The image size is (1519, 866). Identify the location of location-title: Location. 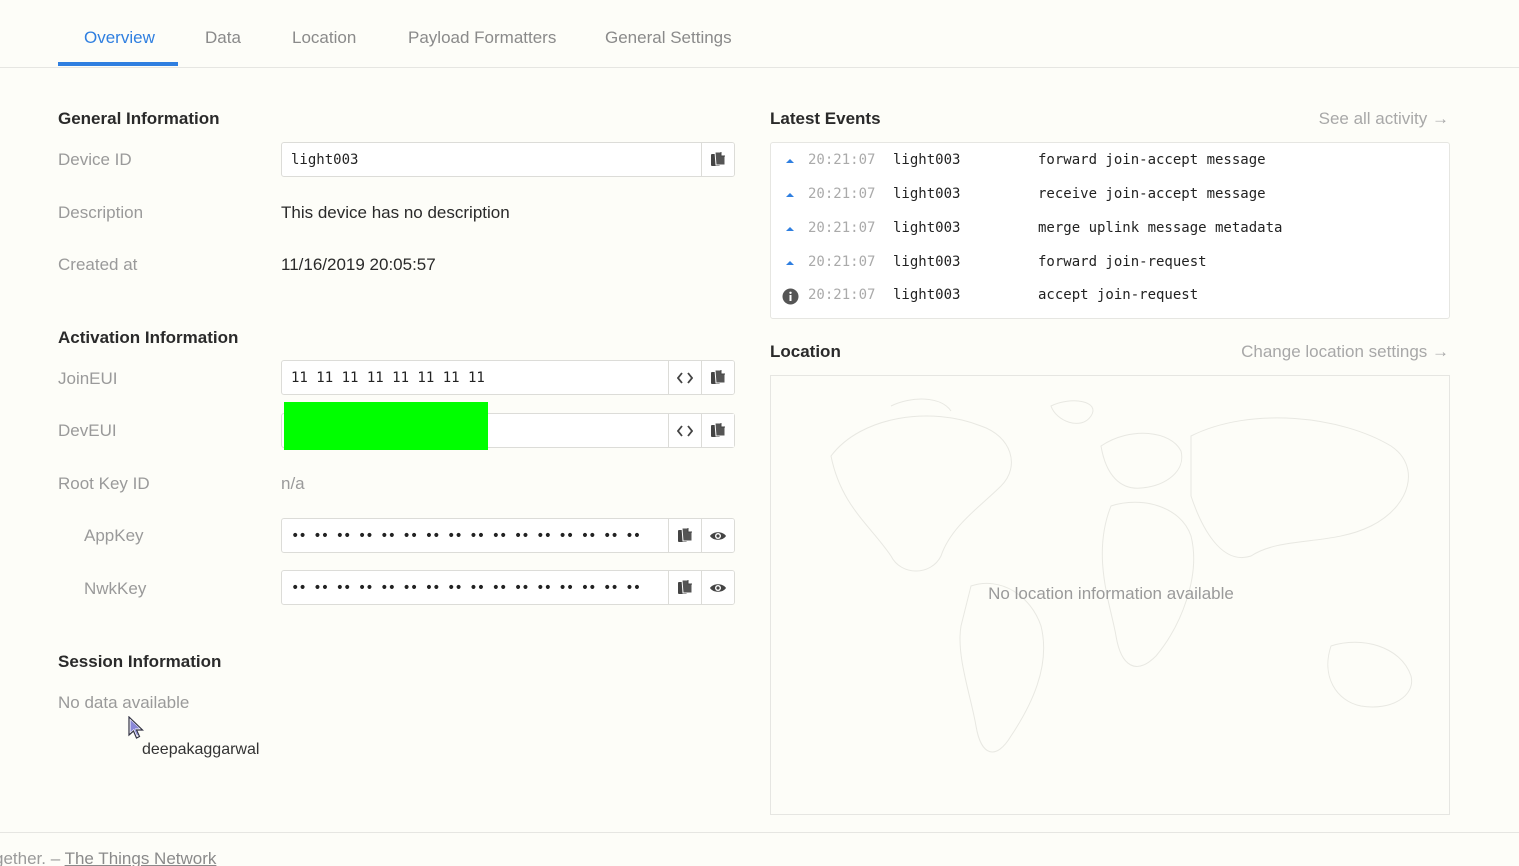
(805, 351).